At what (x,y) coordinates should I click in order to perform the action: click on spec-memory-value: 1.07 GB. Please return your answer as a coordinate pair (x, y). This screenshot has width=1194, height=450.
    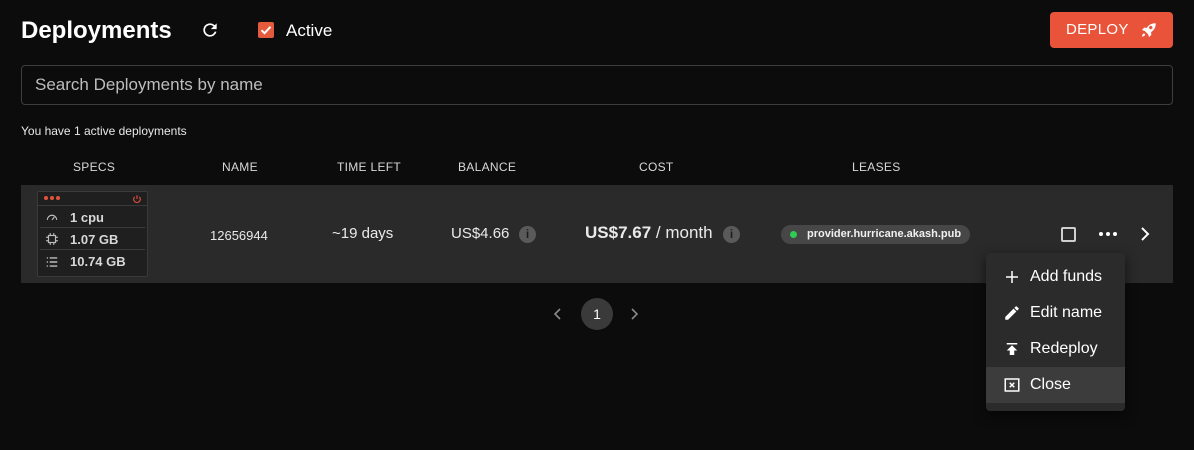
    Looking at the image, I should click on (94, 239).